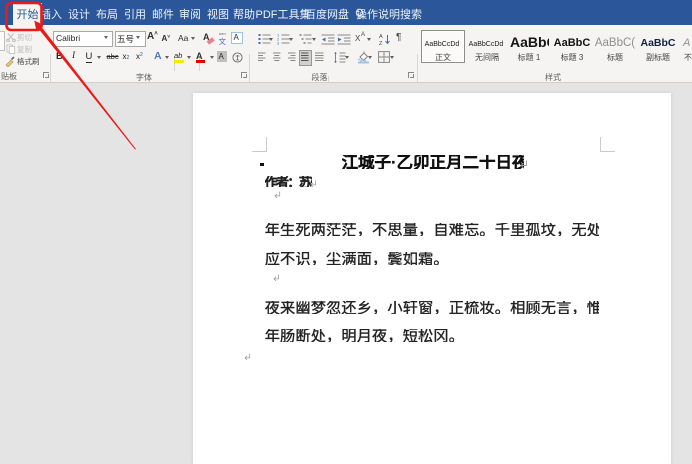 This screenshot has width=692, height=464. Describe the element at coordinates (278, 43) in the screenshot. I see `svg-text: 3` at that location.